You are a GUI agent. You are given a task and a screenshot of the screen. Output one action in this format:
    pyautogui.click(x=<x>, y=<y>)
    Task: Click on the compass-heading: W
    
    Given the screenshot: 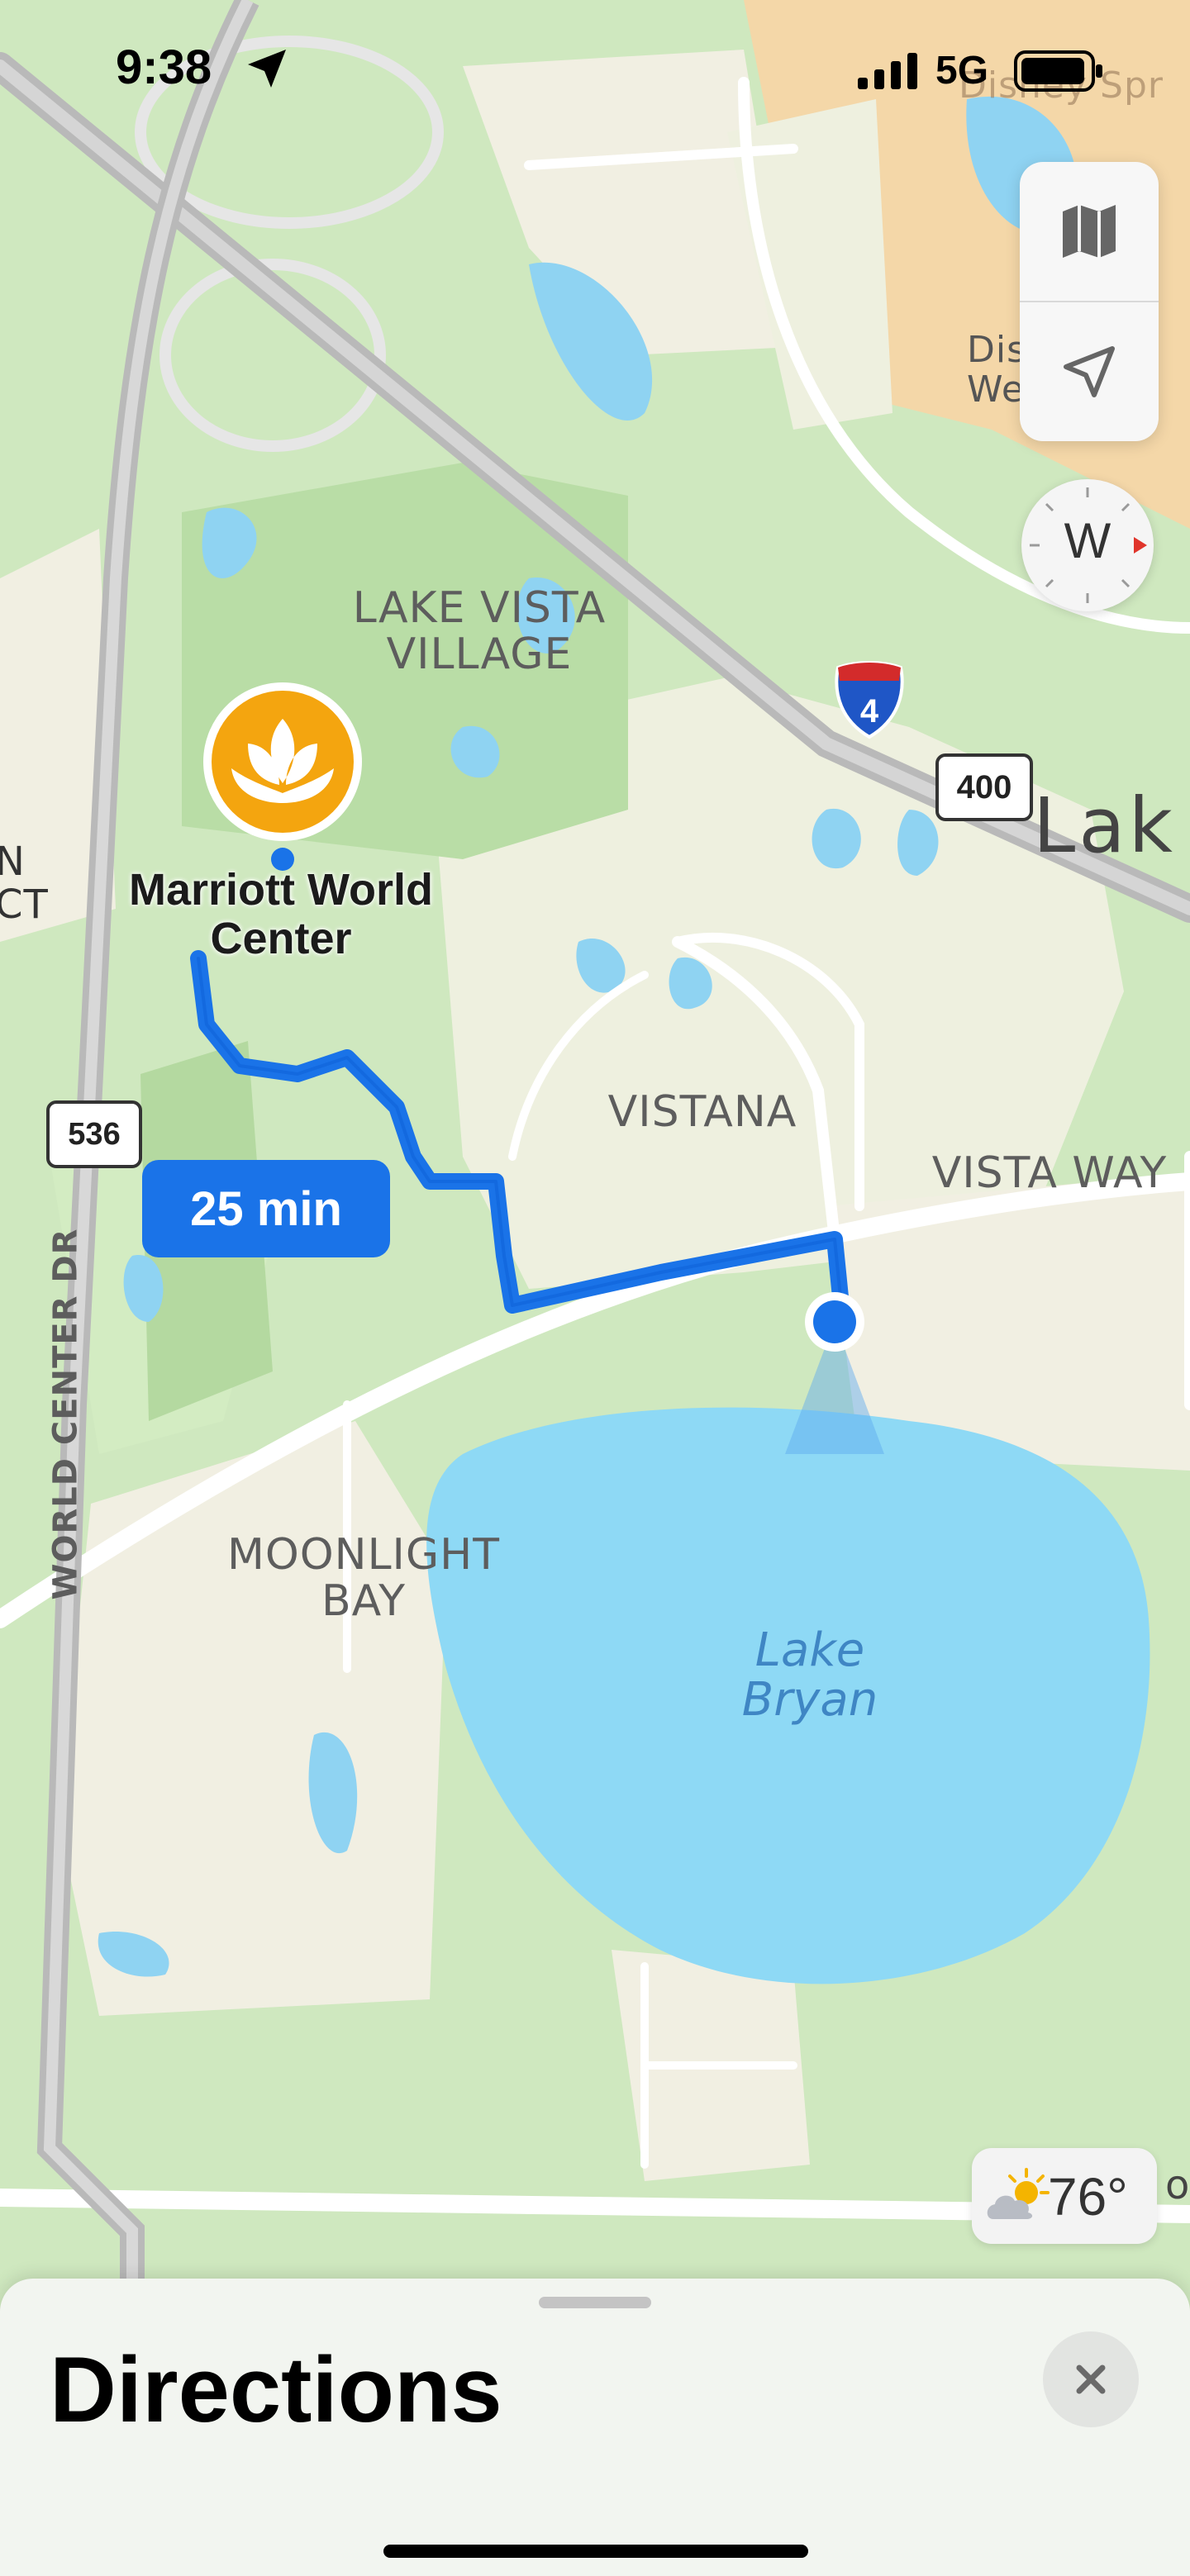 What is the action you would take?
    pyautogui.click(x=1087, y=540)
    